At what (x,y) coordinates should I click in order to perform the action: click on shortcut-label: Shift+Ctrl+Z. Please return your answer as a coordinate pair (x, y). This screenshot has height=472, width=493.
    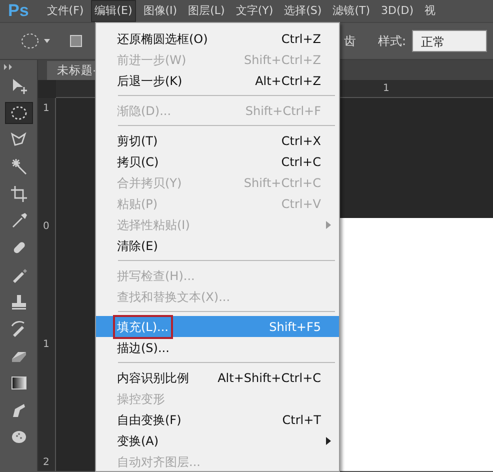
    Looking at the image, I should click on (282, 60).